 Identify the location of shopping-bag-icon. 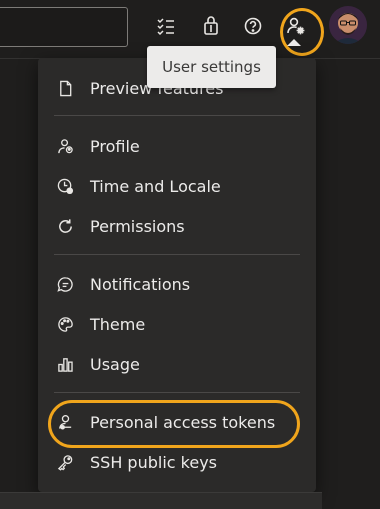
(211, 26).